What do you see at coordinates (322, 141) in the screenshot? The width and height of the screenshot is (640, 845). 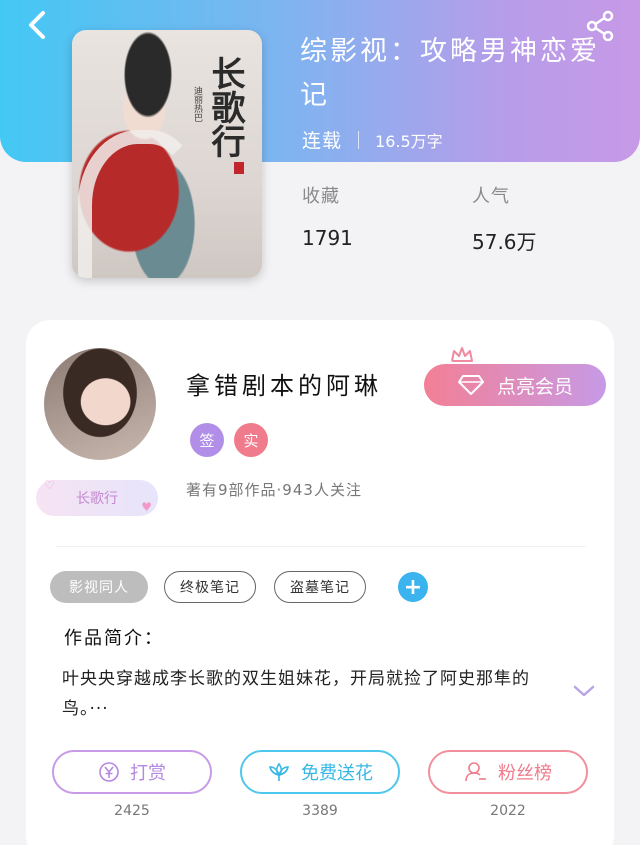 I see `serial-status: 连载` at bounding box center [322, 141].